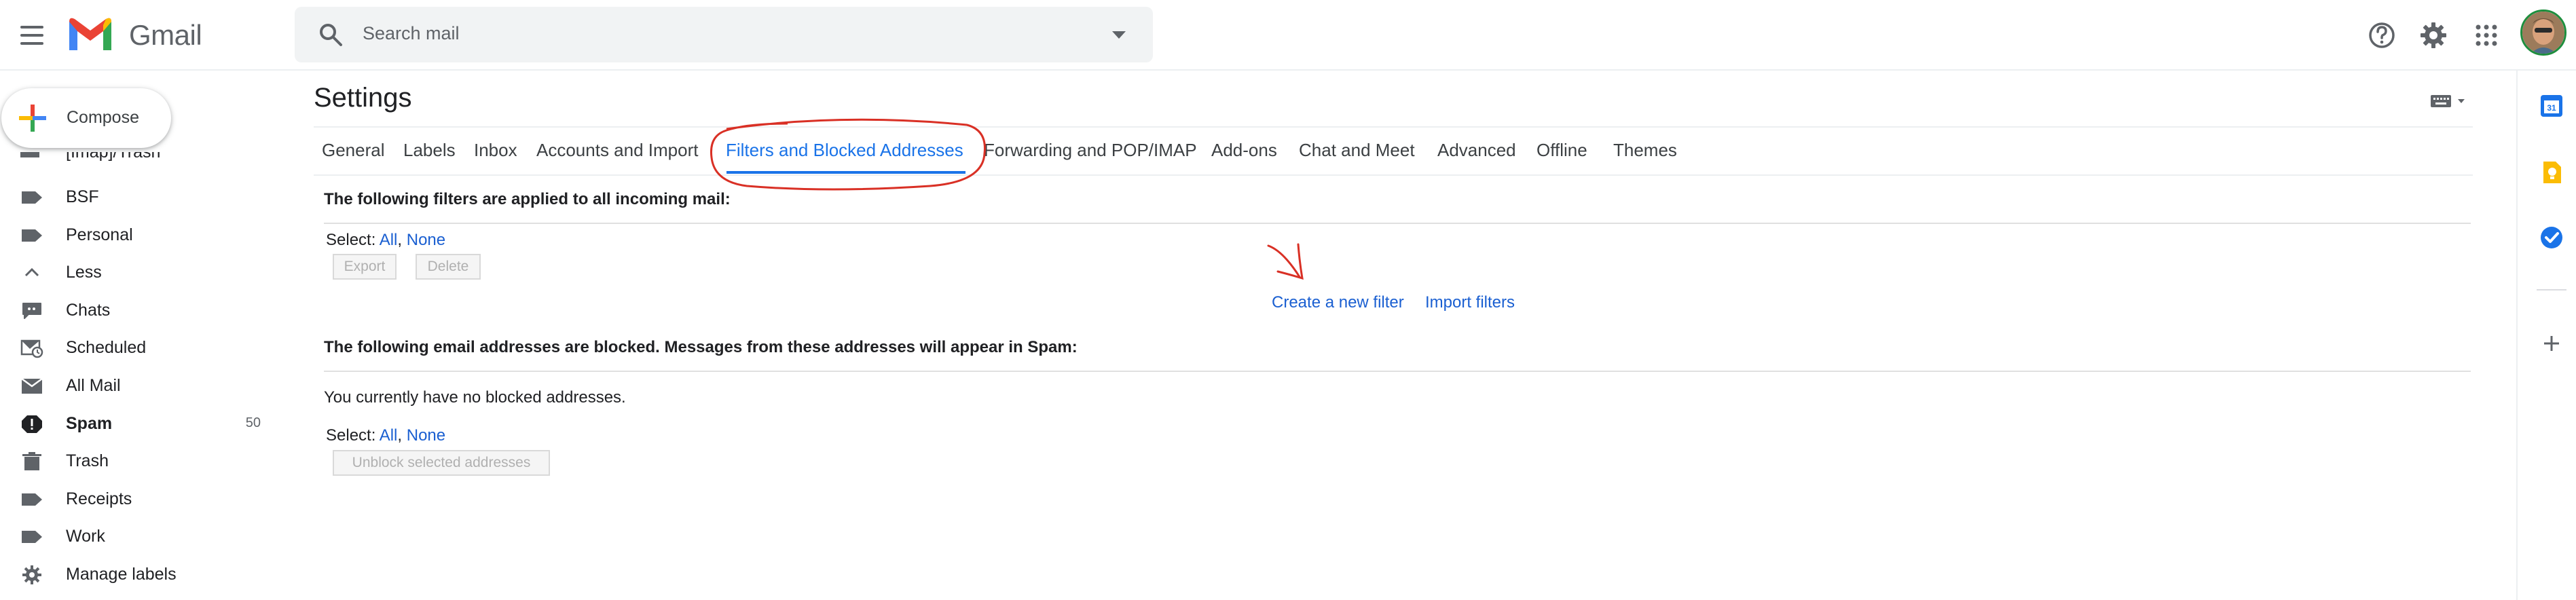 The width and height of the screenshot is (2576, 600). What do you see at coordinates (1288, 35) in the screenshot?
I see `top-bar: Gmail Search mail` at bounding box center [1288, 35].